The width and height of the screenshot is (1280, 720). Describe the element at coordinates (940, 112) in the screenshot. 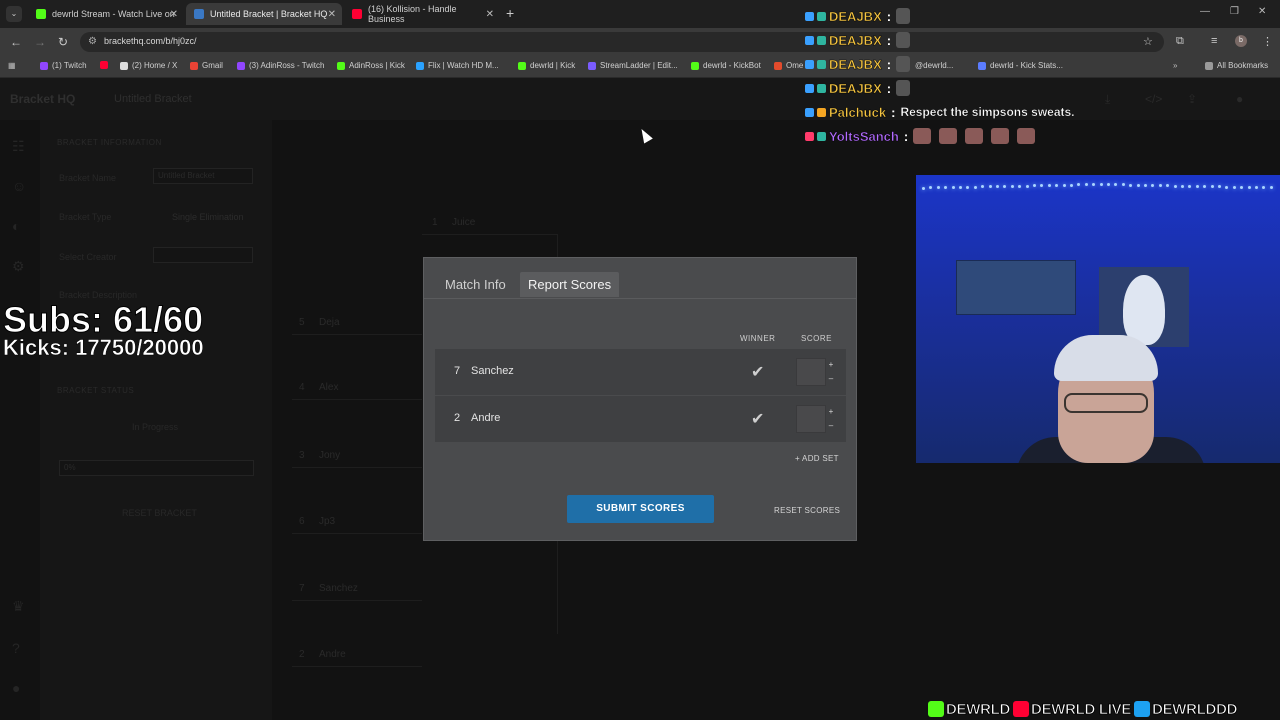

I see `chat-message: Palchuck : Respect the simpsons sweats.` at that location.